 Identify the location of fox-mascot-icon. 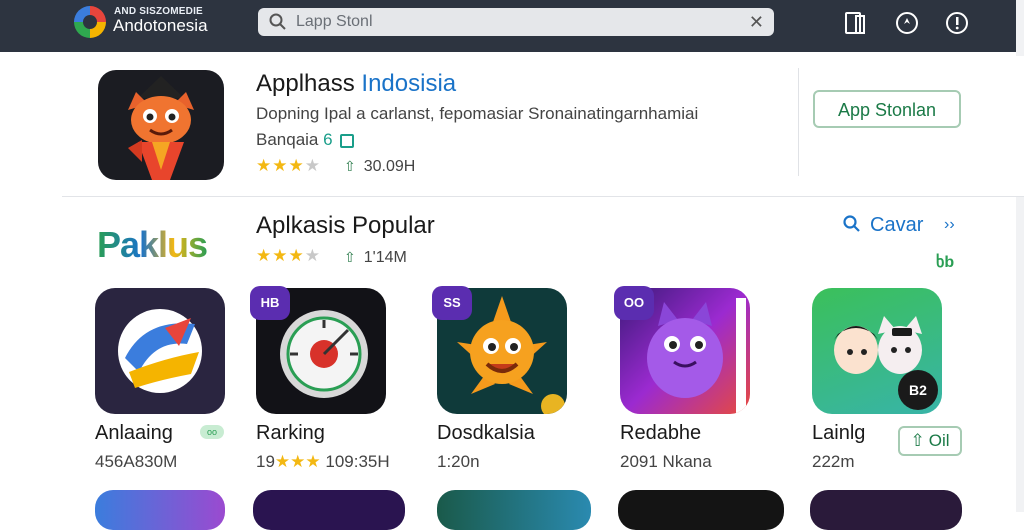
(161, 128).